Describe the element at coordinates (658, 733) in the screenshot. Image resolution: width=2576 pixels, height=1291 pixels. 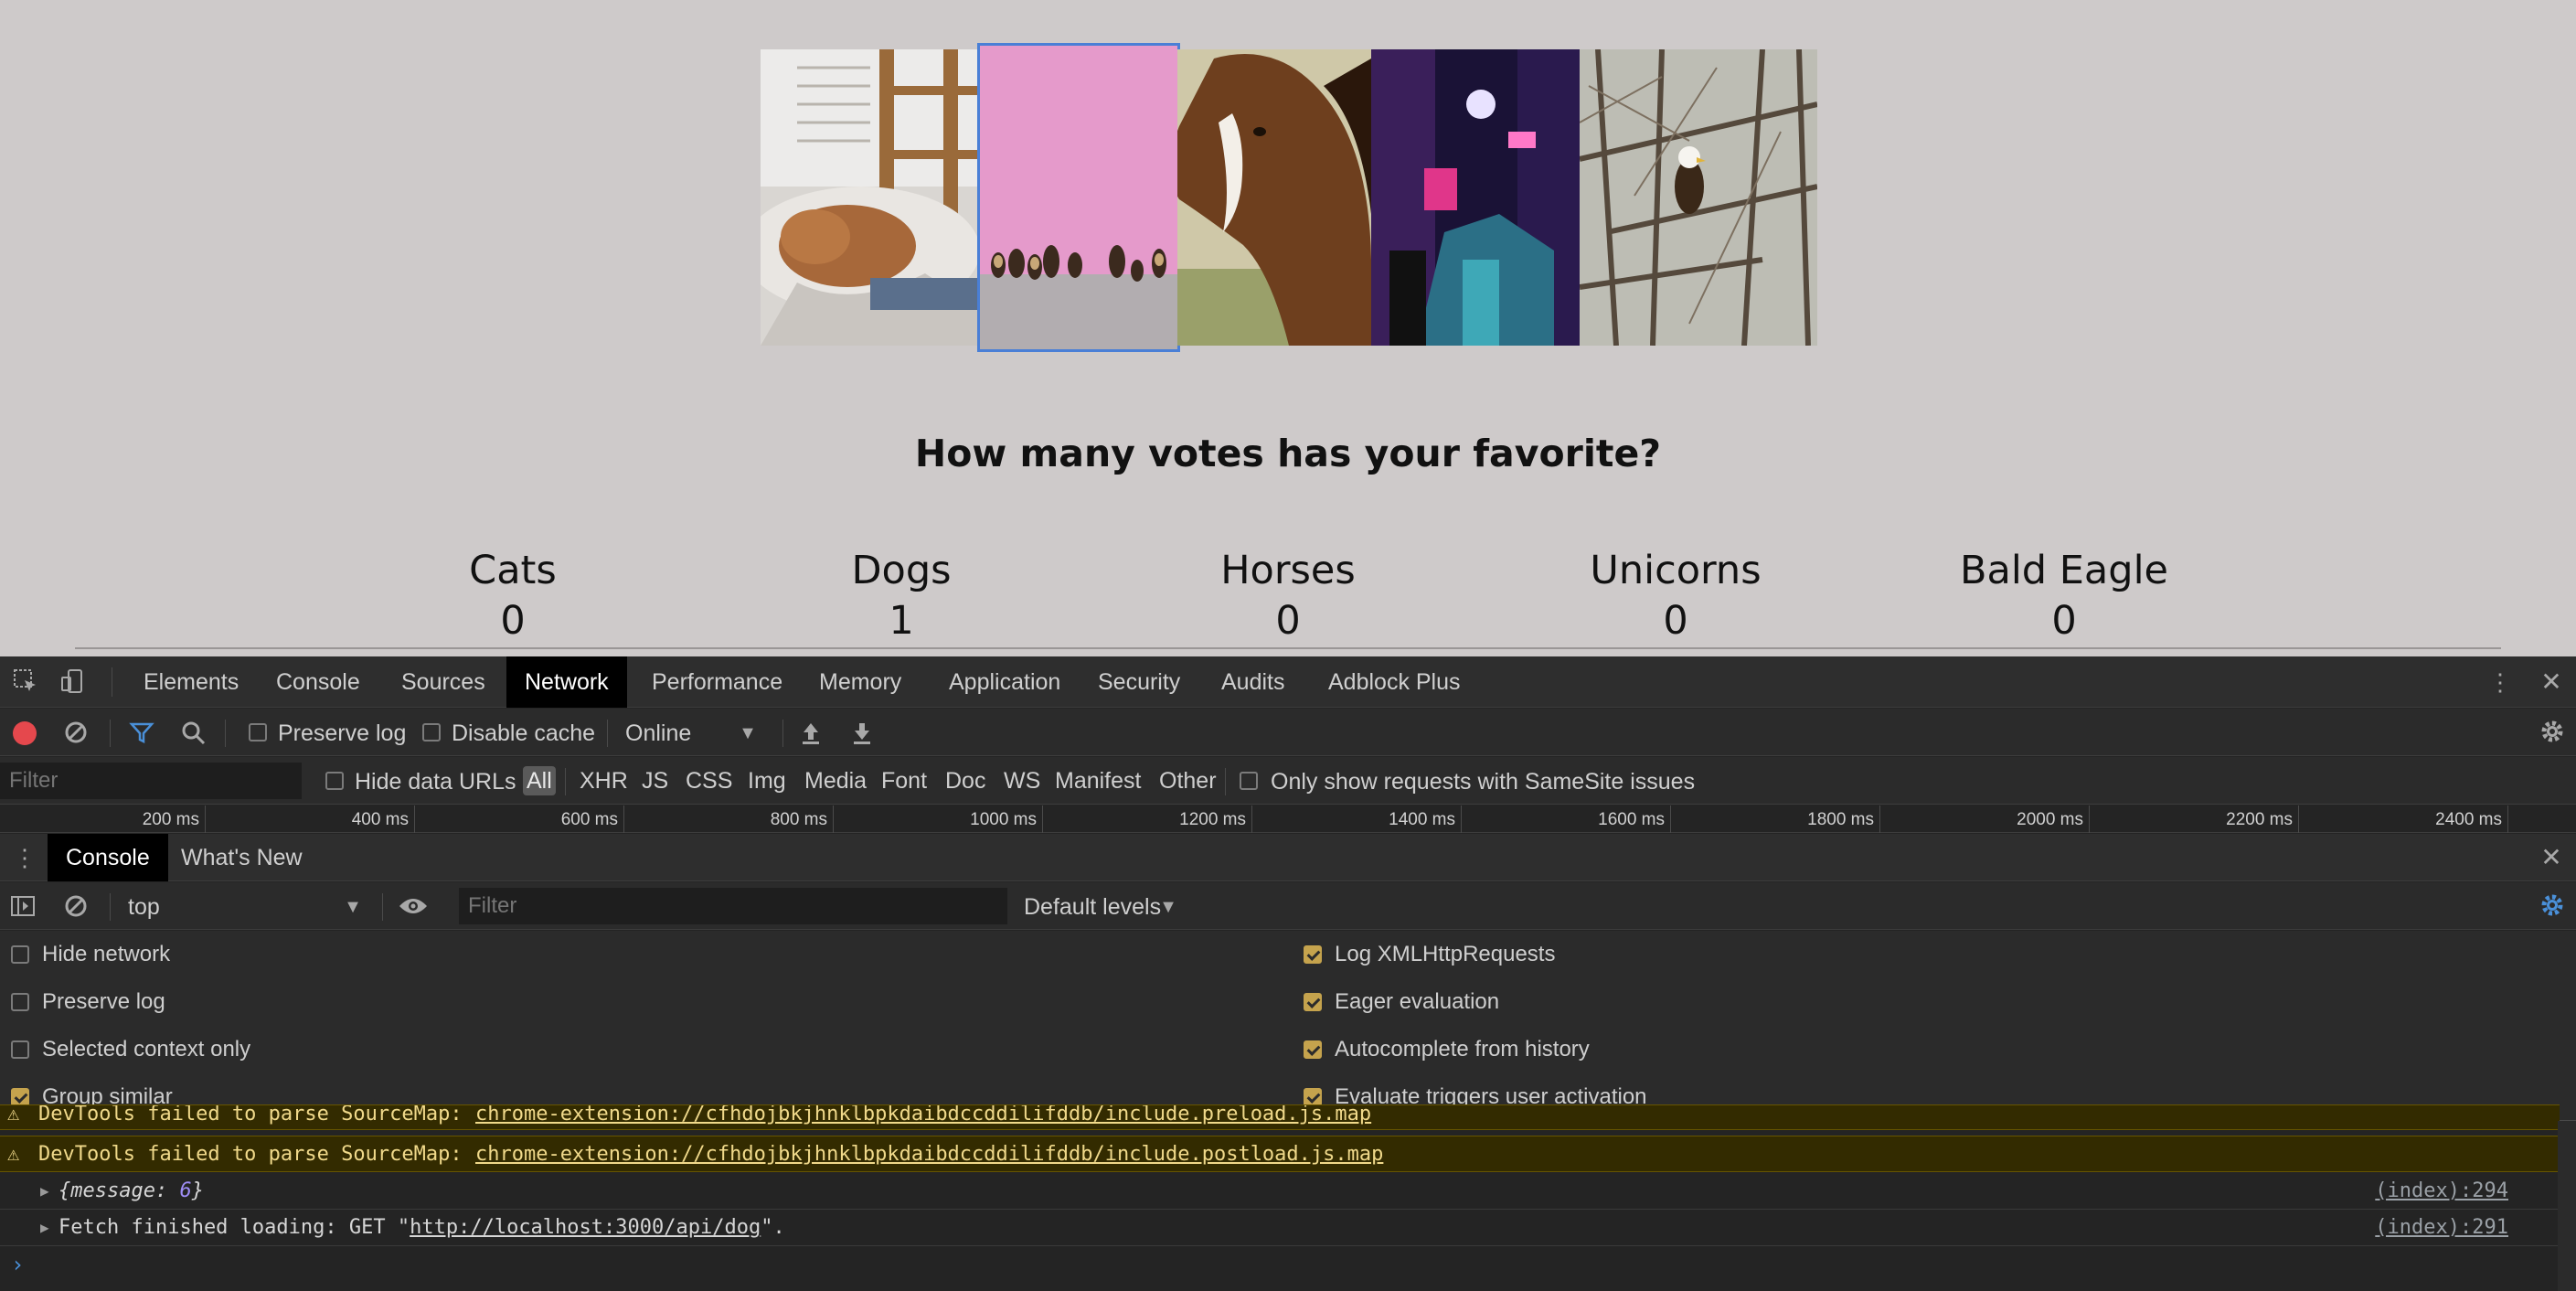
I see `throttling-select: Online` at that location.